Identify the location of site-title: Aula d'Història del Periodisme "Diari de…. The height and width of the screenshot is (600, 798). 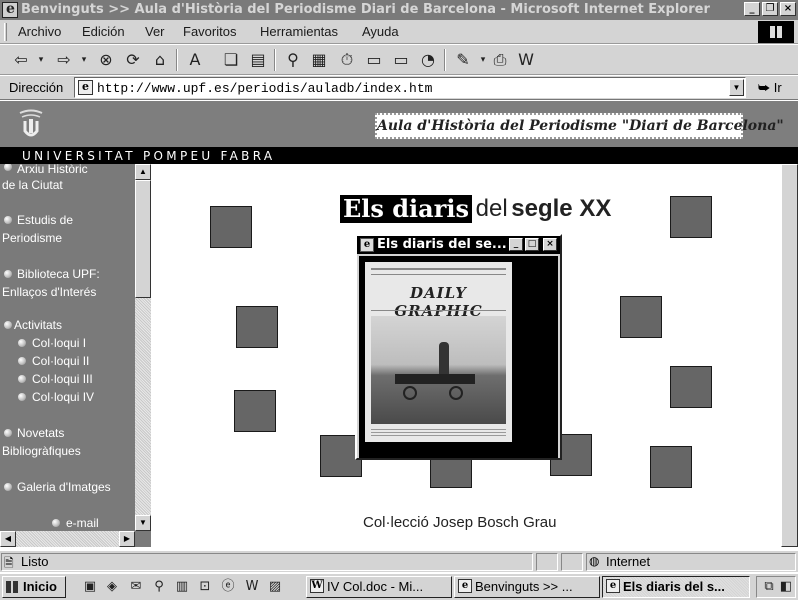
(579, 126).